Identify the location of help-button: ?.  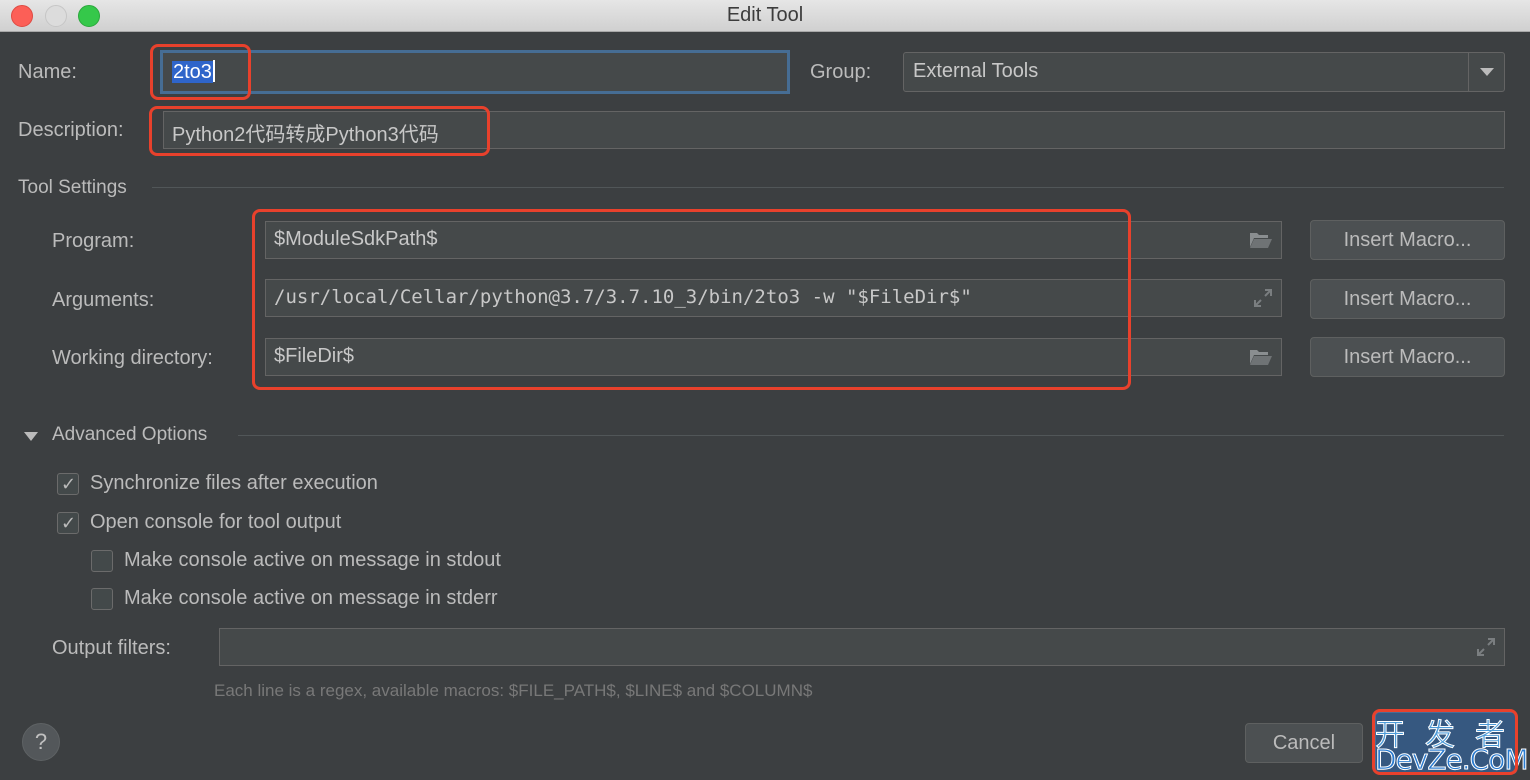
(41, 742).